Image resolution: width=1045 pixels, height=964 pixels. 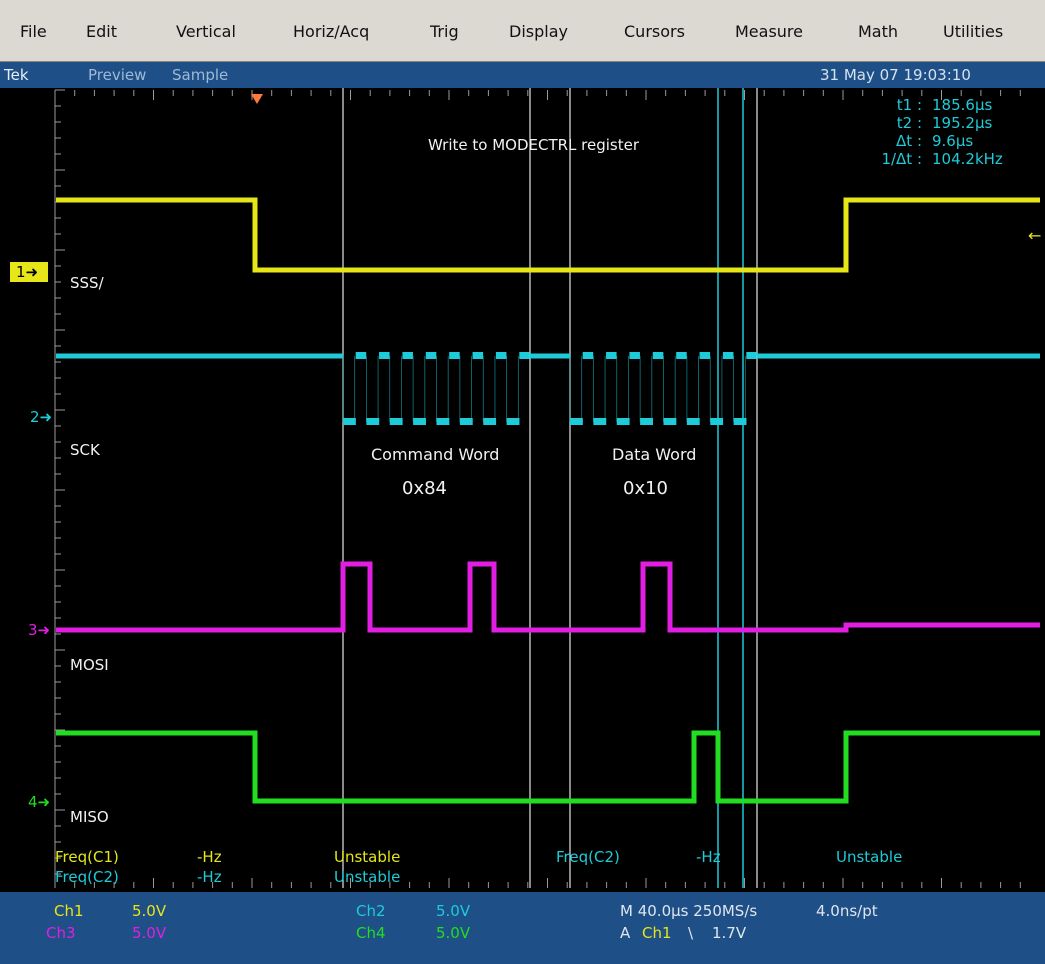 I want to click on annotation-command-word: Command Word, so click(x=435, y=454).